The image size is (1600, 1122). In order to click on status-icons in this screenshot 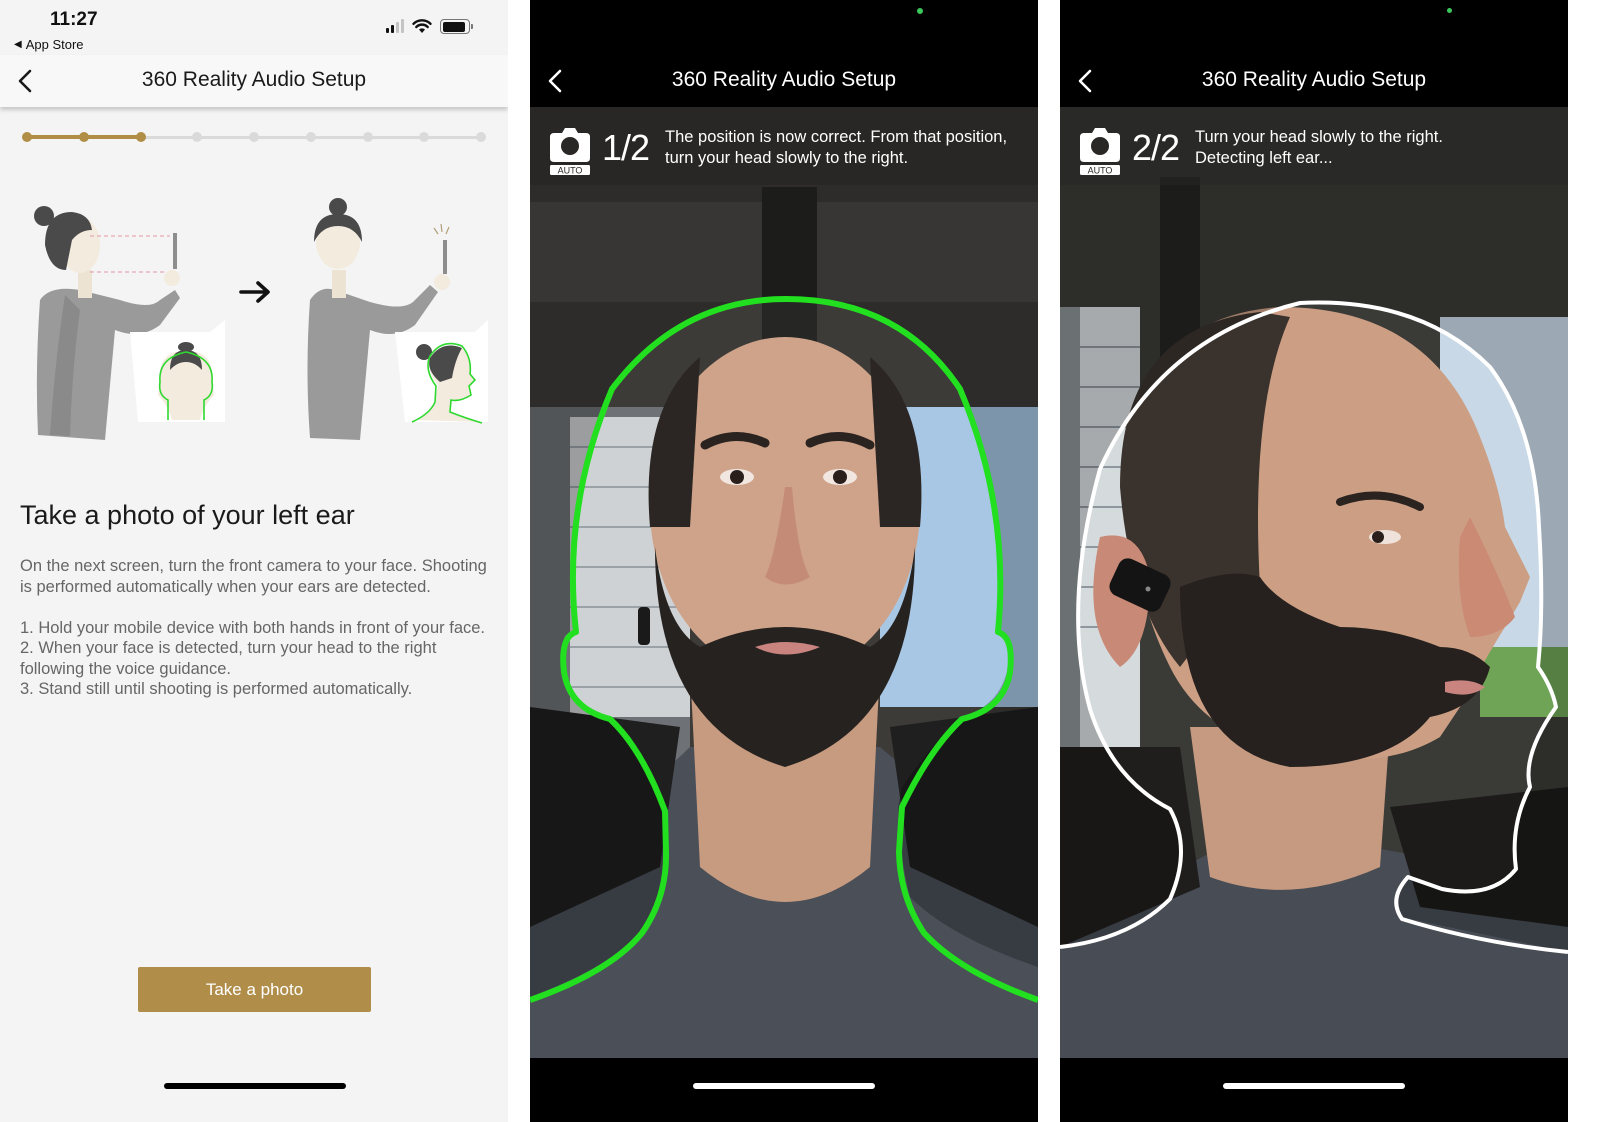, I will do `click(429, 26)`.